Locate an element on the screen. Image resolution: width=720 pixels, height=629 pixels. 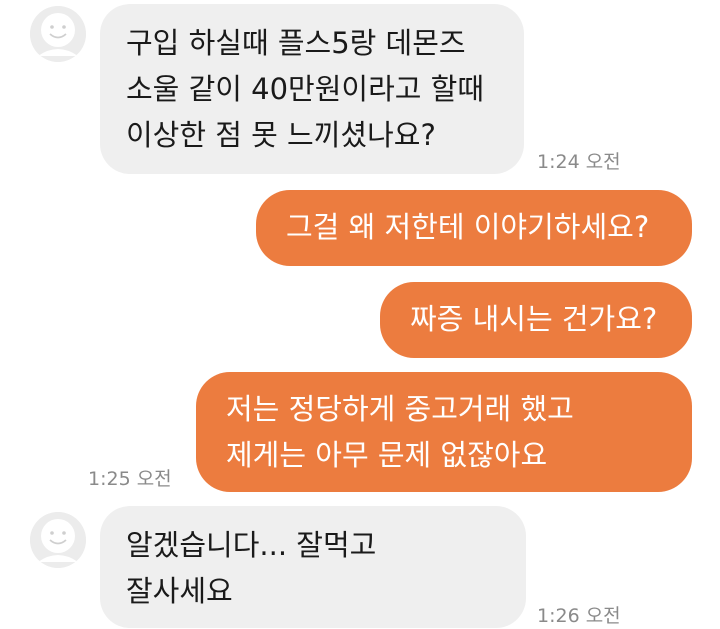
message-timestamp: 1:26 오전 is located at coordinates (579, 616).